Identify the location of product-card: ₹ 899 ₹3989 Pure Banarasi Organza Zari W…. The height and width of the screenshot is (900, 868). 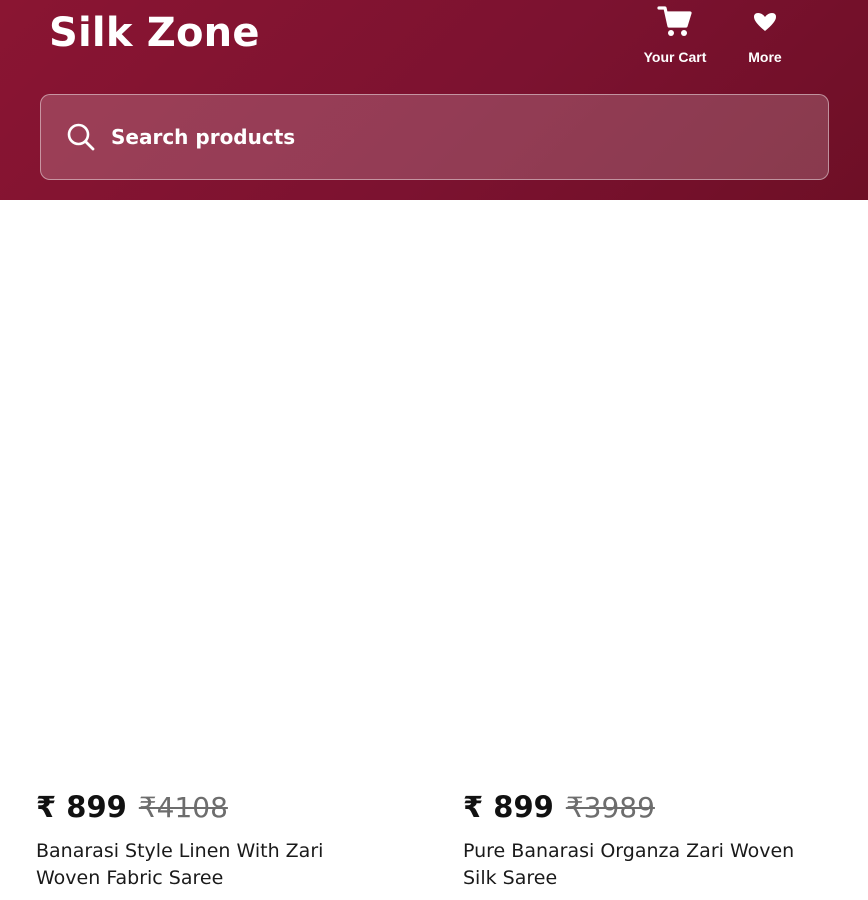
(653, 841).